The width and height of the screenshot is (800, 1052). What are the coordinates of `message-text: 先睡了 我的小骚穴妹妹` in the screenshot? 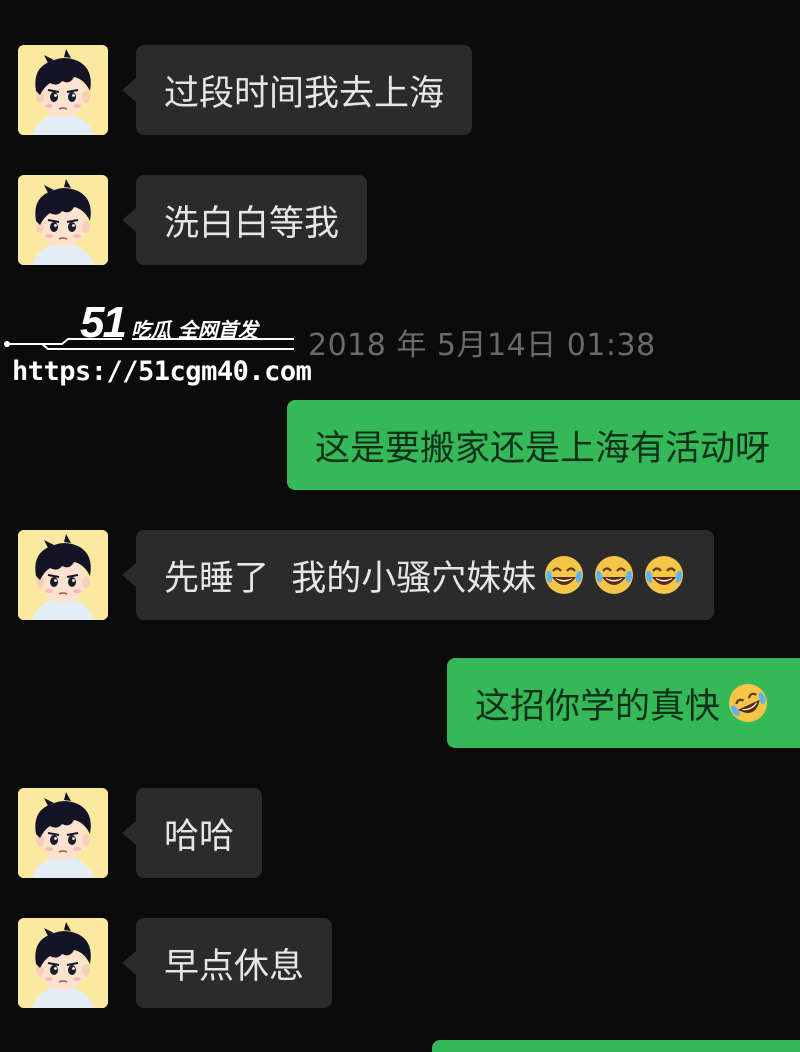 It's located at (350, 578).